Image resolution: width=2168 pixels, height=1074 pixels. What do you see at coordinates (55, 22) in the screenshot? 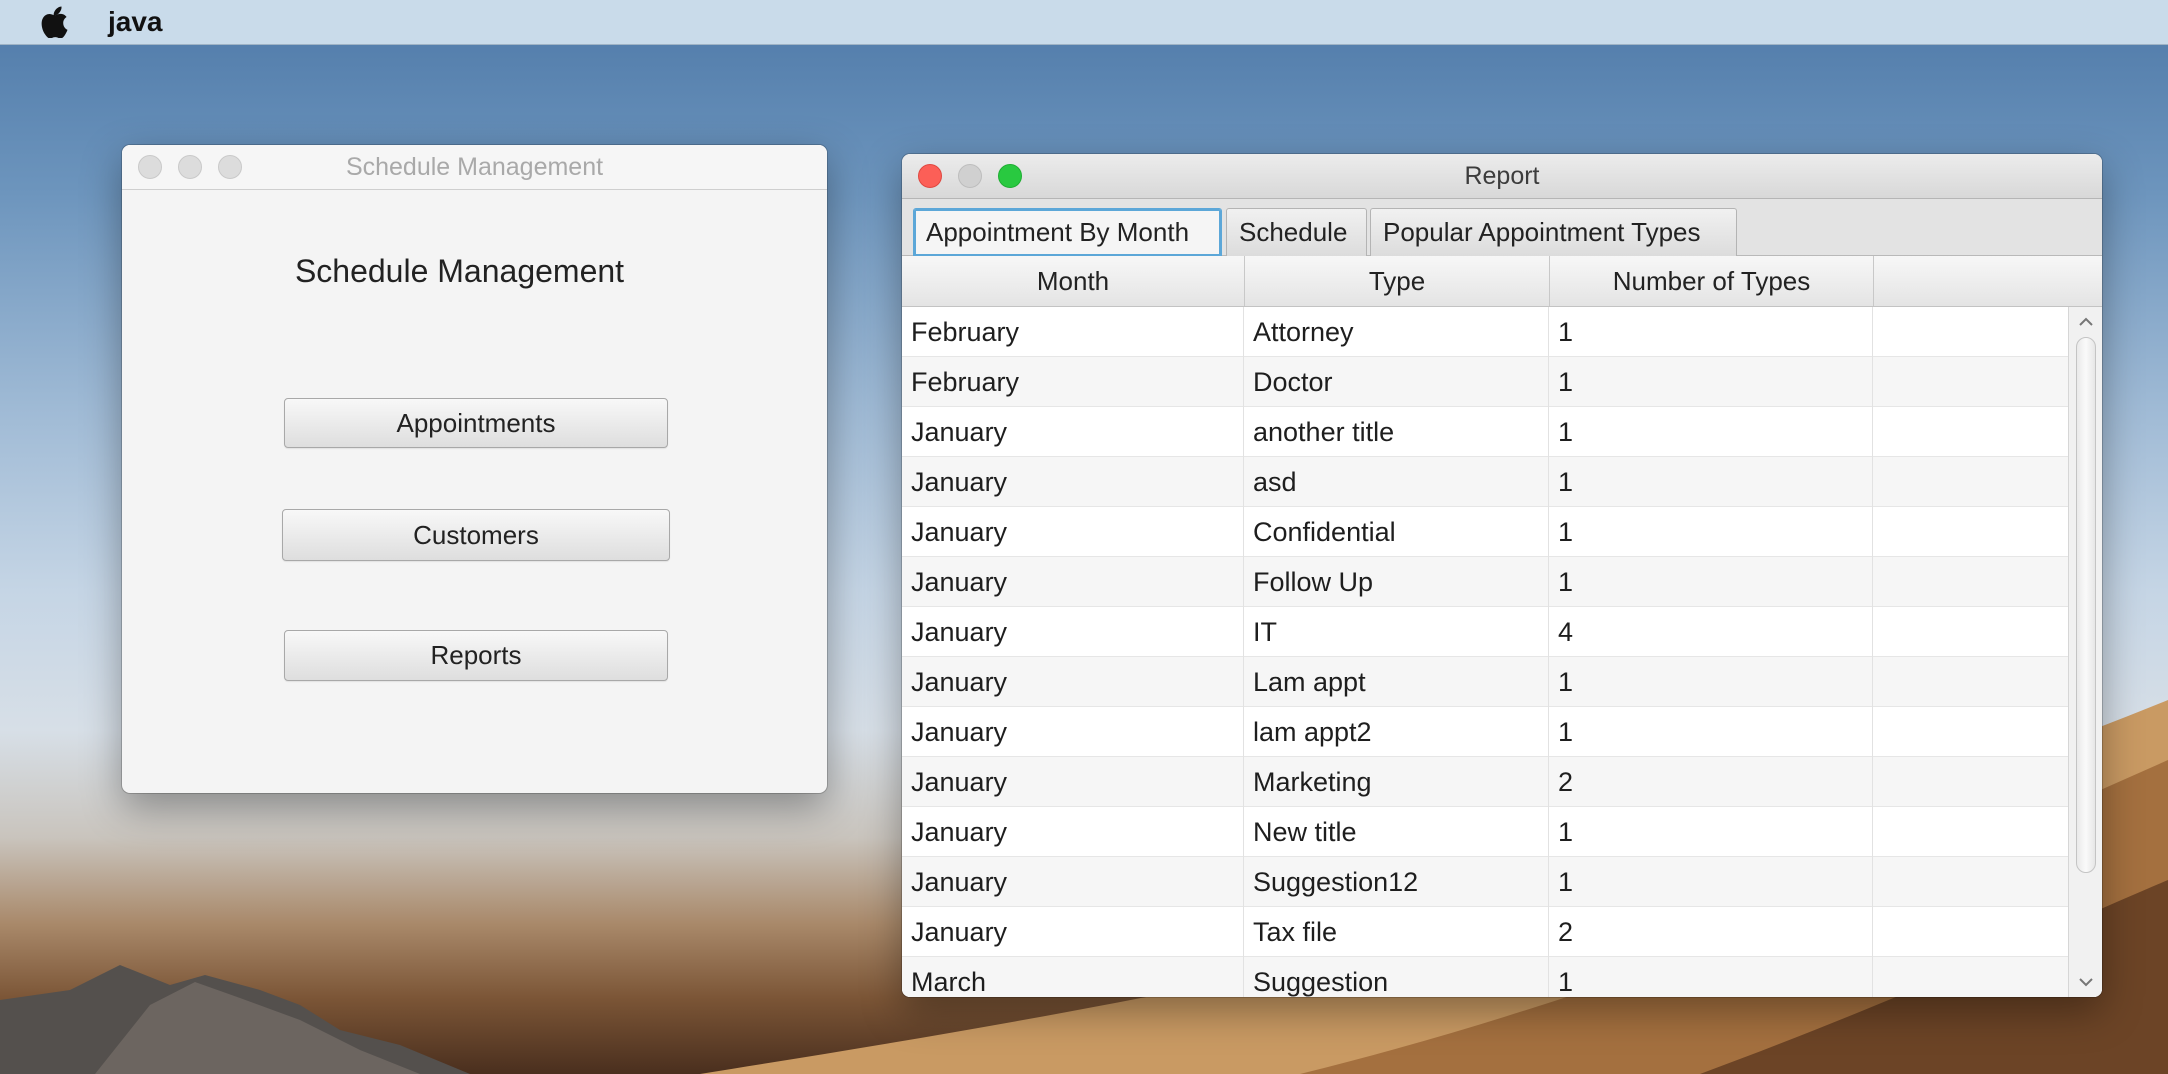
I see `apple-icon` at bounding box center [55, 22].